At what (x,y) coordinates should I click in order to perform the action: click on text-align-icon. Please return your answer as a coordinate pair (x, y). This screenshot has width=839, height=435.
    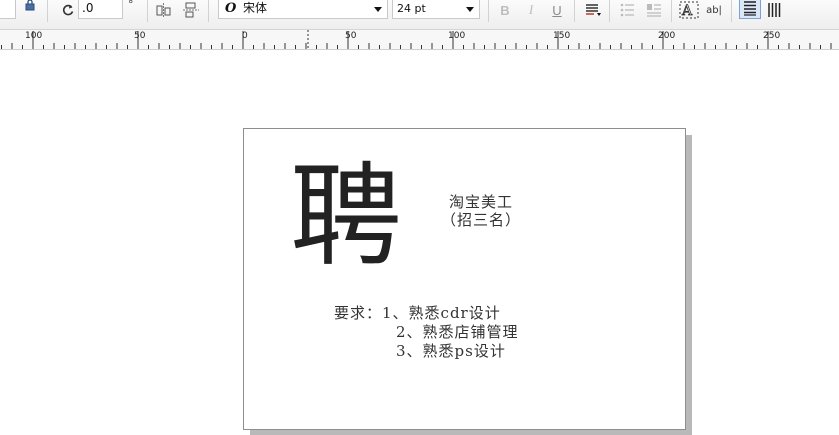
    Looking at the image, I should click on (593, 10).